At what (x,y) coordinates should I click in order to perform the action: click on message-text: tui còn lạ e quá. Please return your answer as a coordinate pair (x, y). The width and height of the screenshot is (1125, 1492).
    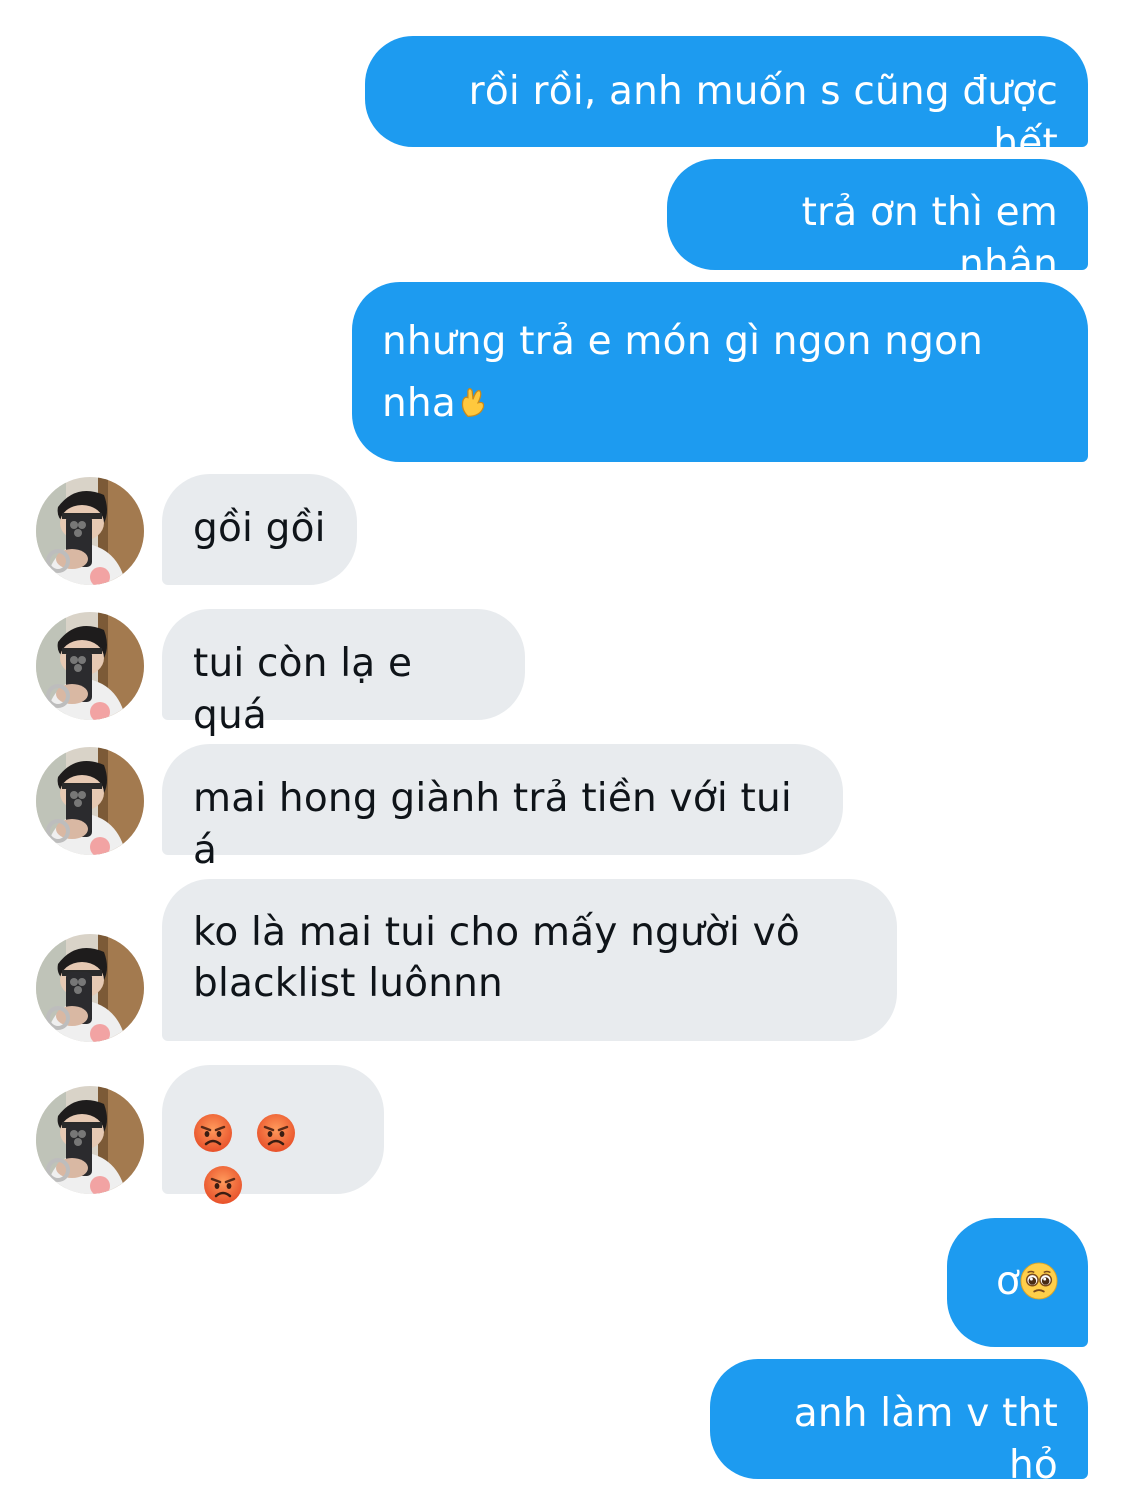
    Looking at the image, I should click on (309, 689).